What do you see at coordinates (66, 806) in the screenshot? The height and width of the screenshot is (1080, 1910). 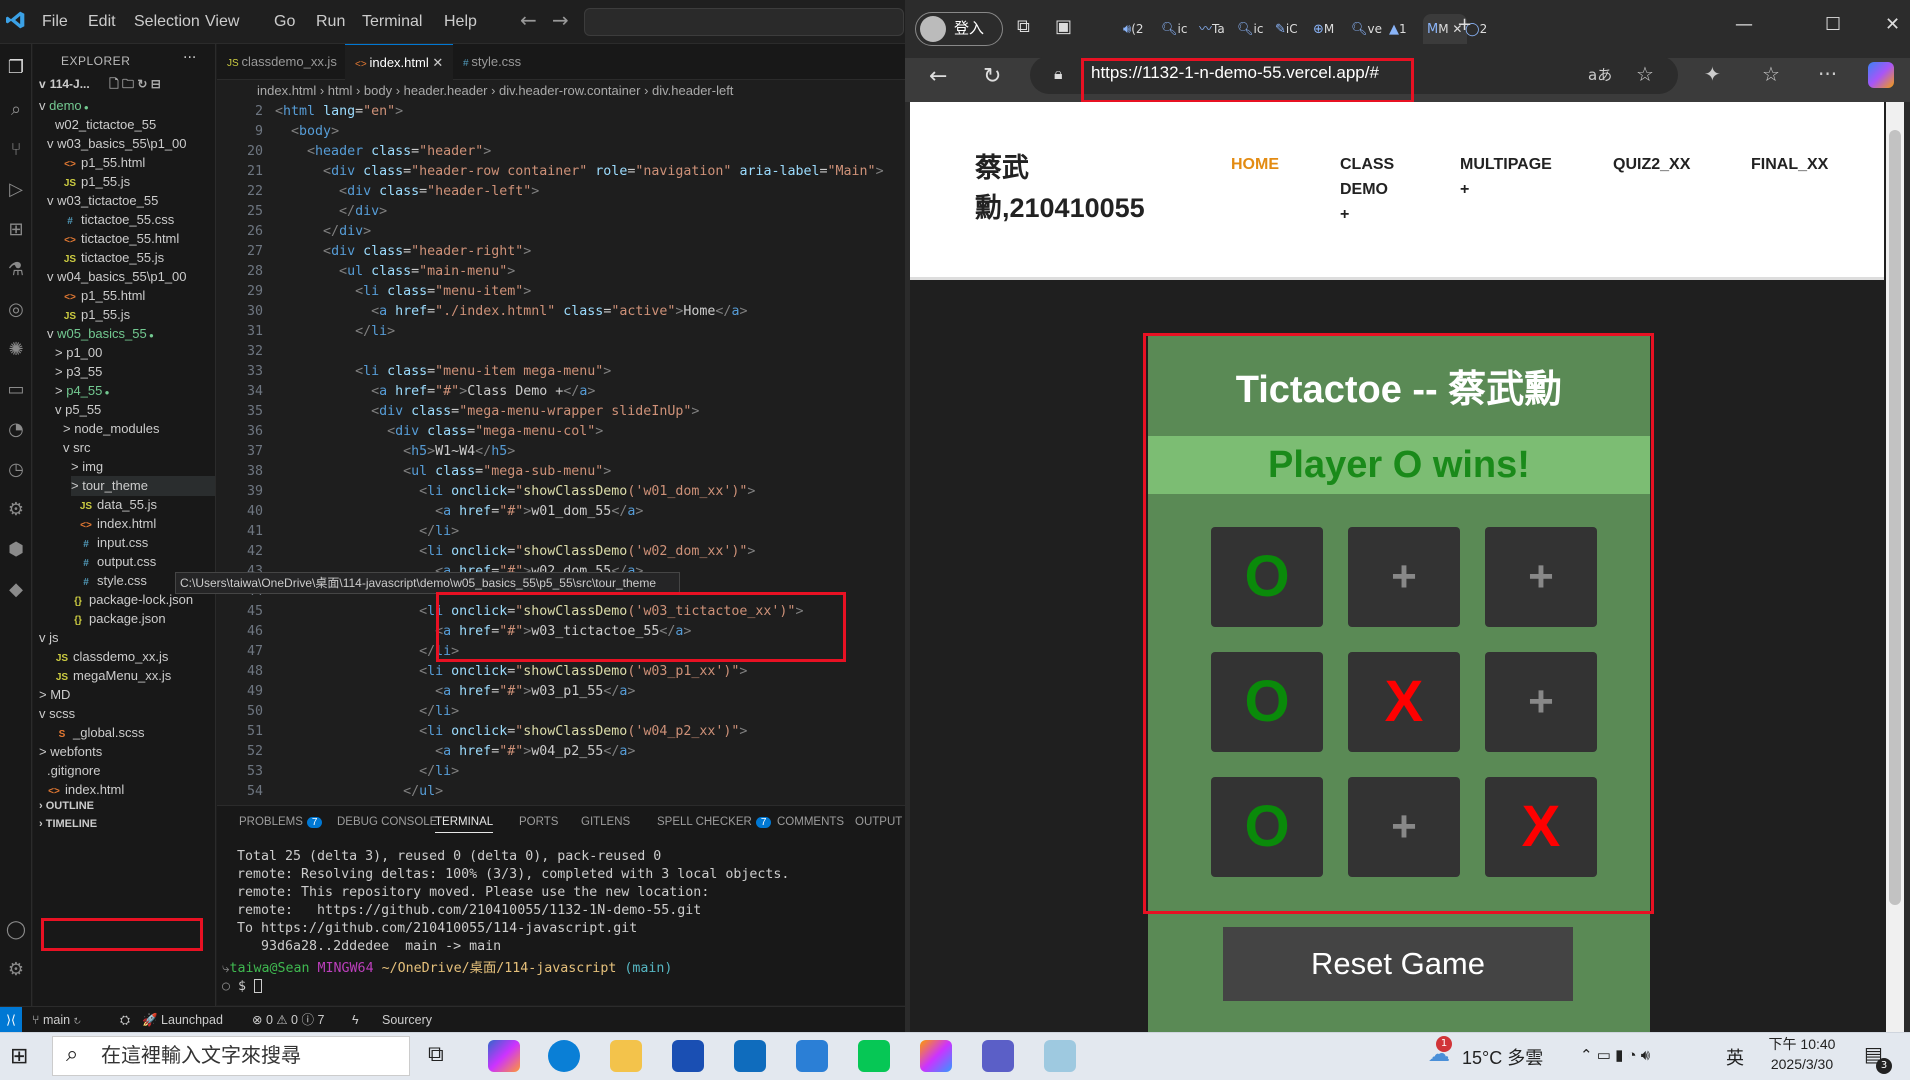 I see `outline-section: › OUTLINE` at bounding box center [66, 806].